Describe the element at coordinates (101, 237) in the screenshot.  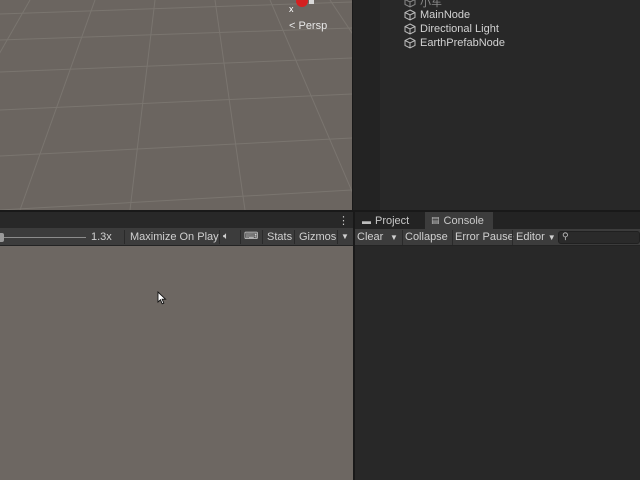
I see `scale-value: 1.3x` at that location.